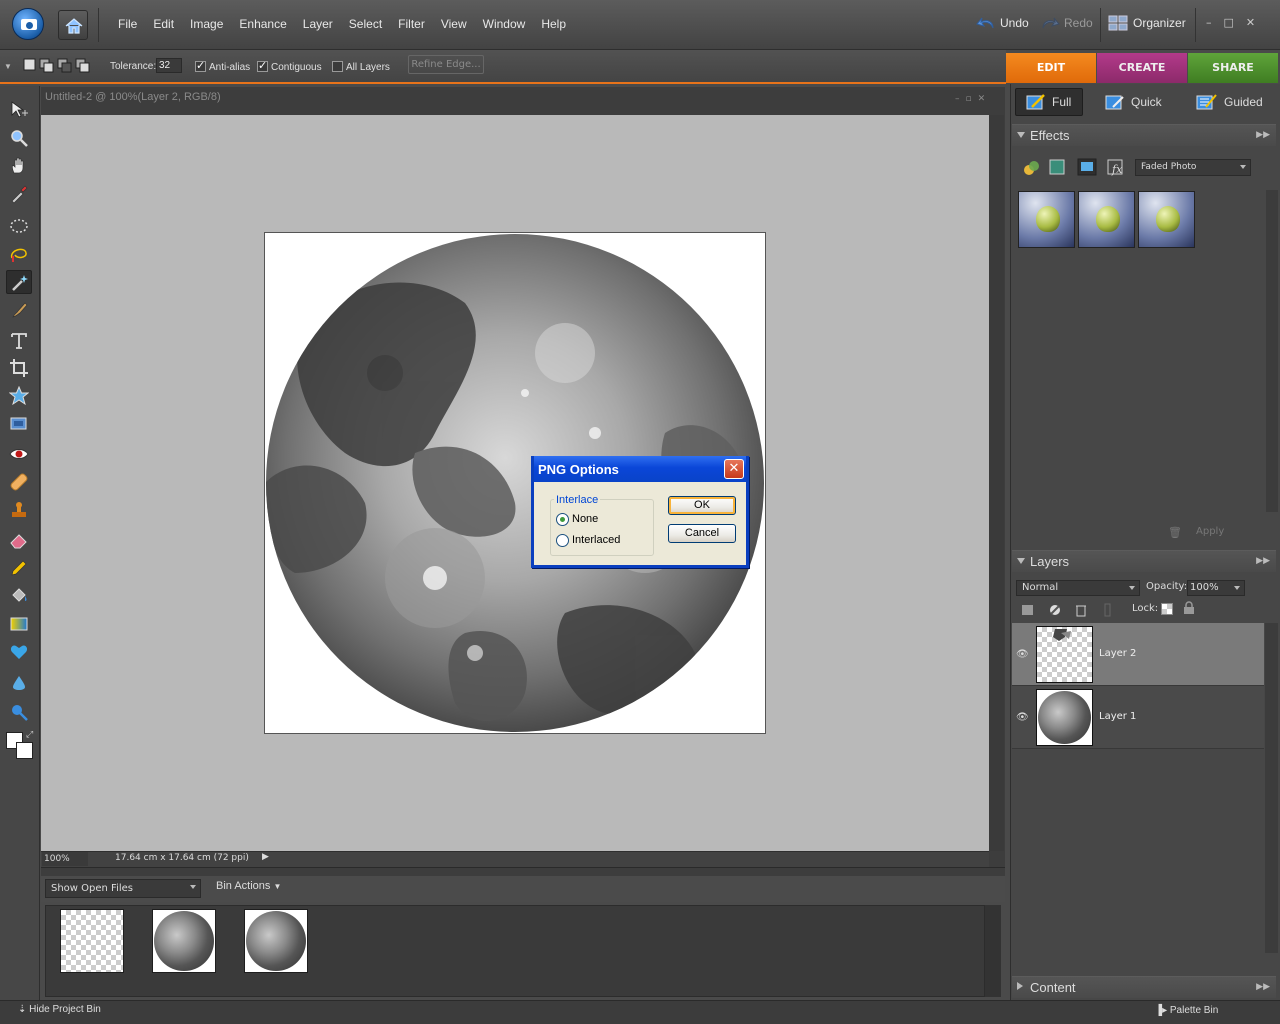 The width and height of the screenshot is (1280, 1024). Describe the element at coordinates (361, 67) in the screenshot. I see `all-layers-checkbox: All Layers` at that location.